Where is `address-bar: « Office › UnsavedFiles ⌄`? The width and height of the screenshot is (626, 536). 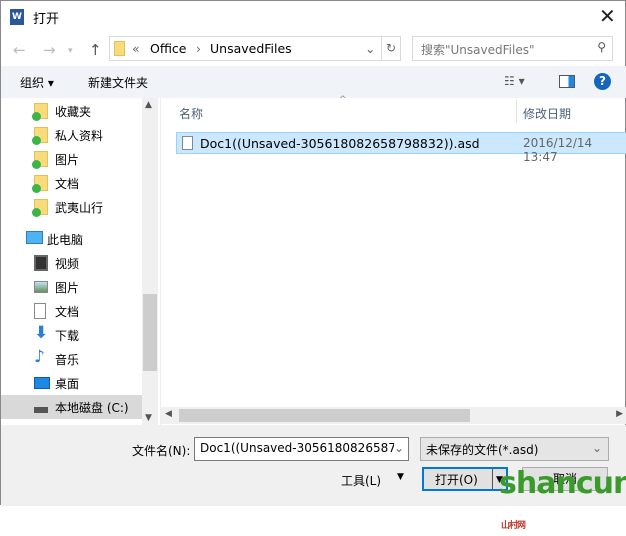 address-bar: « Office › UnsavedFiles ⌄ is located at coordinates (255, 48).